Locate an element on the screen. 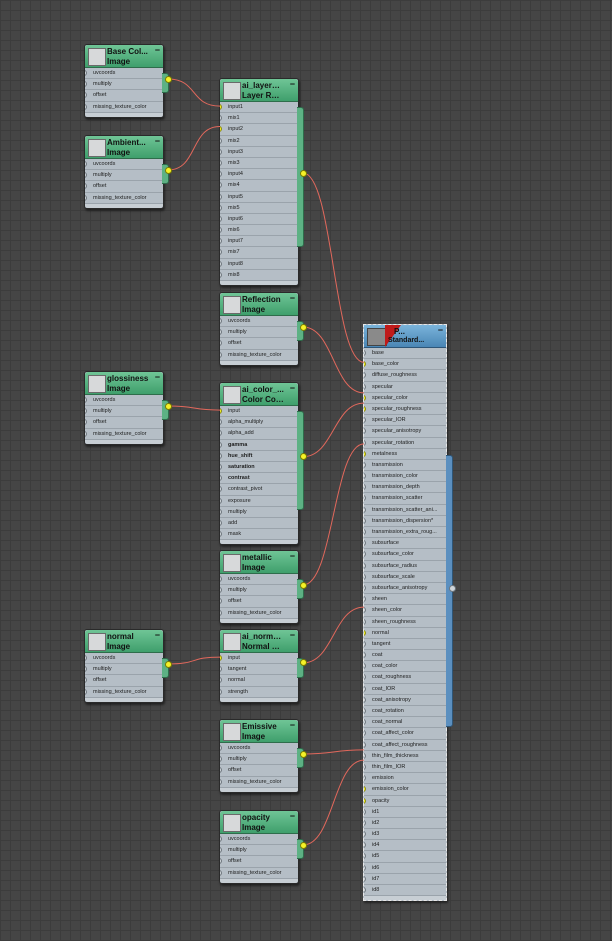  input-row-mix4: mix4 is located at coordinates (259, 186).